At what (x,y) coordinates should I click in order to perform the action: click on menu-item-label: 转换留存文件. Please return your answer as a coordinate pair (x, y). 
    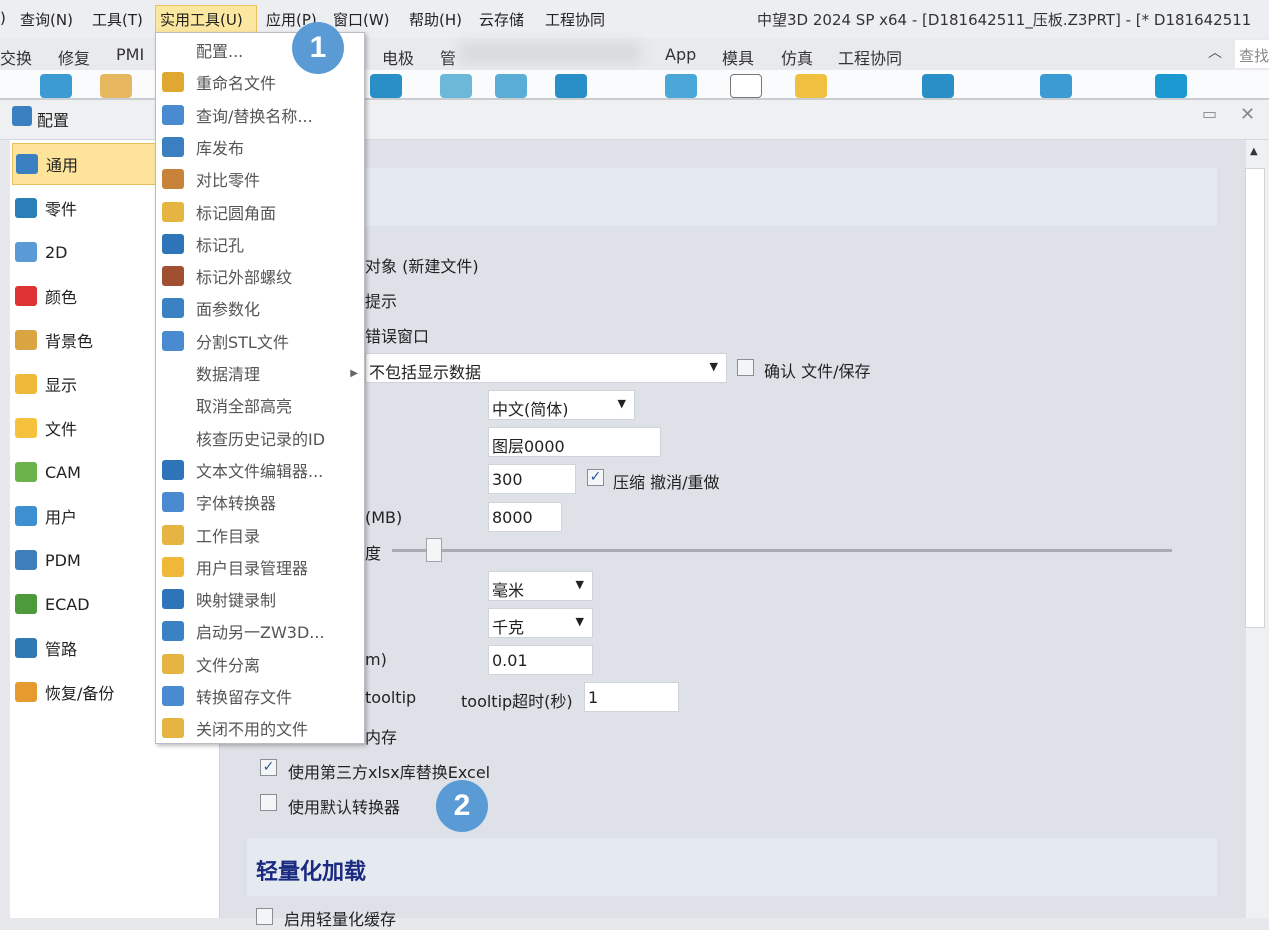
    Looking at the image, I should click on (244, 697).